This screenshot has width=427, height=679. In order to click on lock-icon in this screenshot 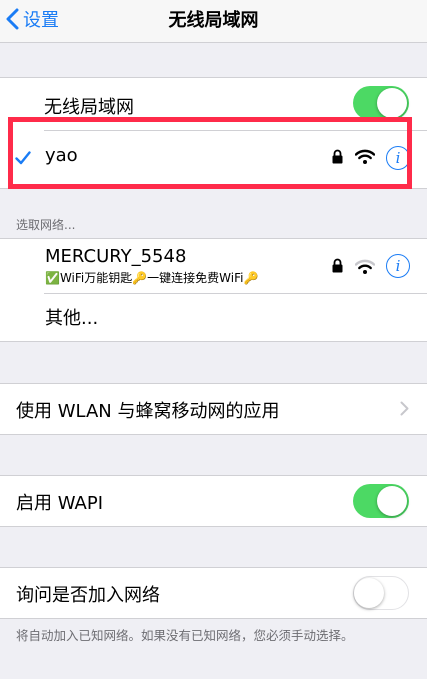, I will do `click(337, 265)`.